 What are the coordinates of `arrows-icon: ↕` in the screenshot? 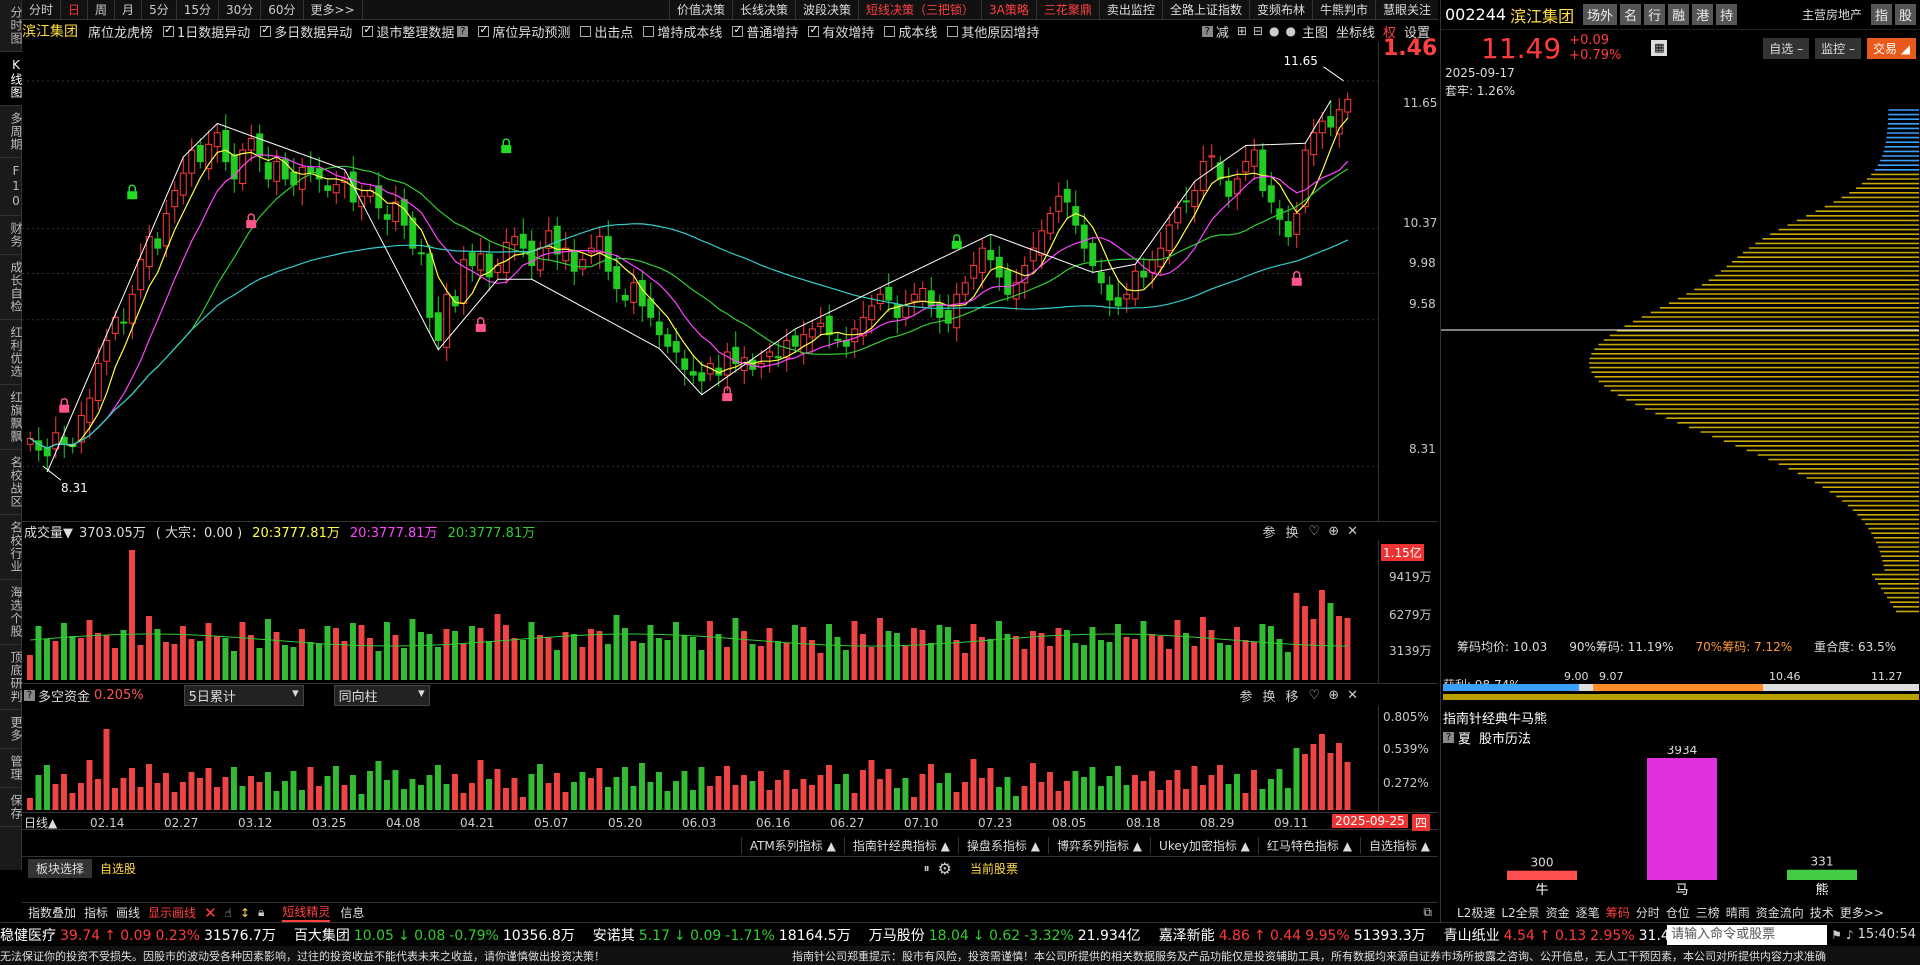 It's located at (245, 913).